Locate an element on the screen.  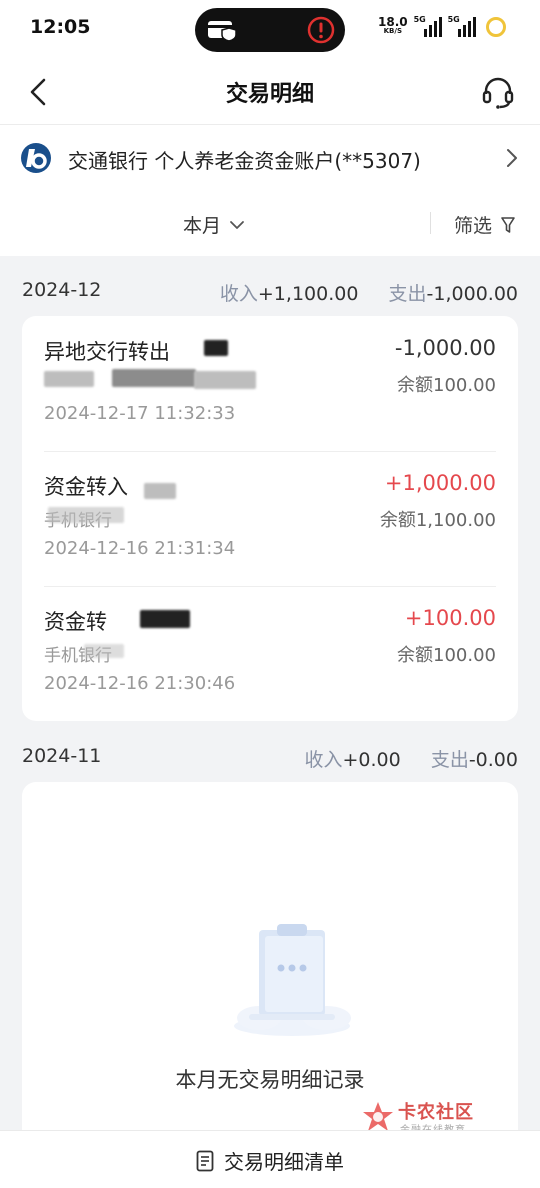
card-shield-icon is located at coordinates (222, 31).